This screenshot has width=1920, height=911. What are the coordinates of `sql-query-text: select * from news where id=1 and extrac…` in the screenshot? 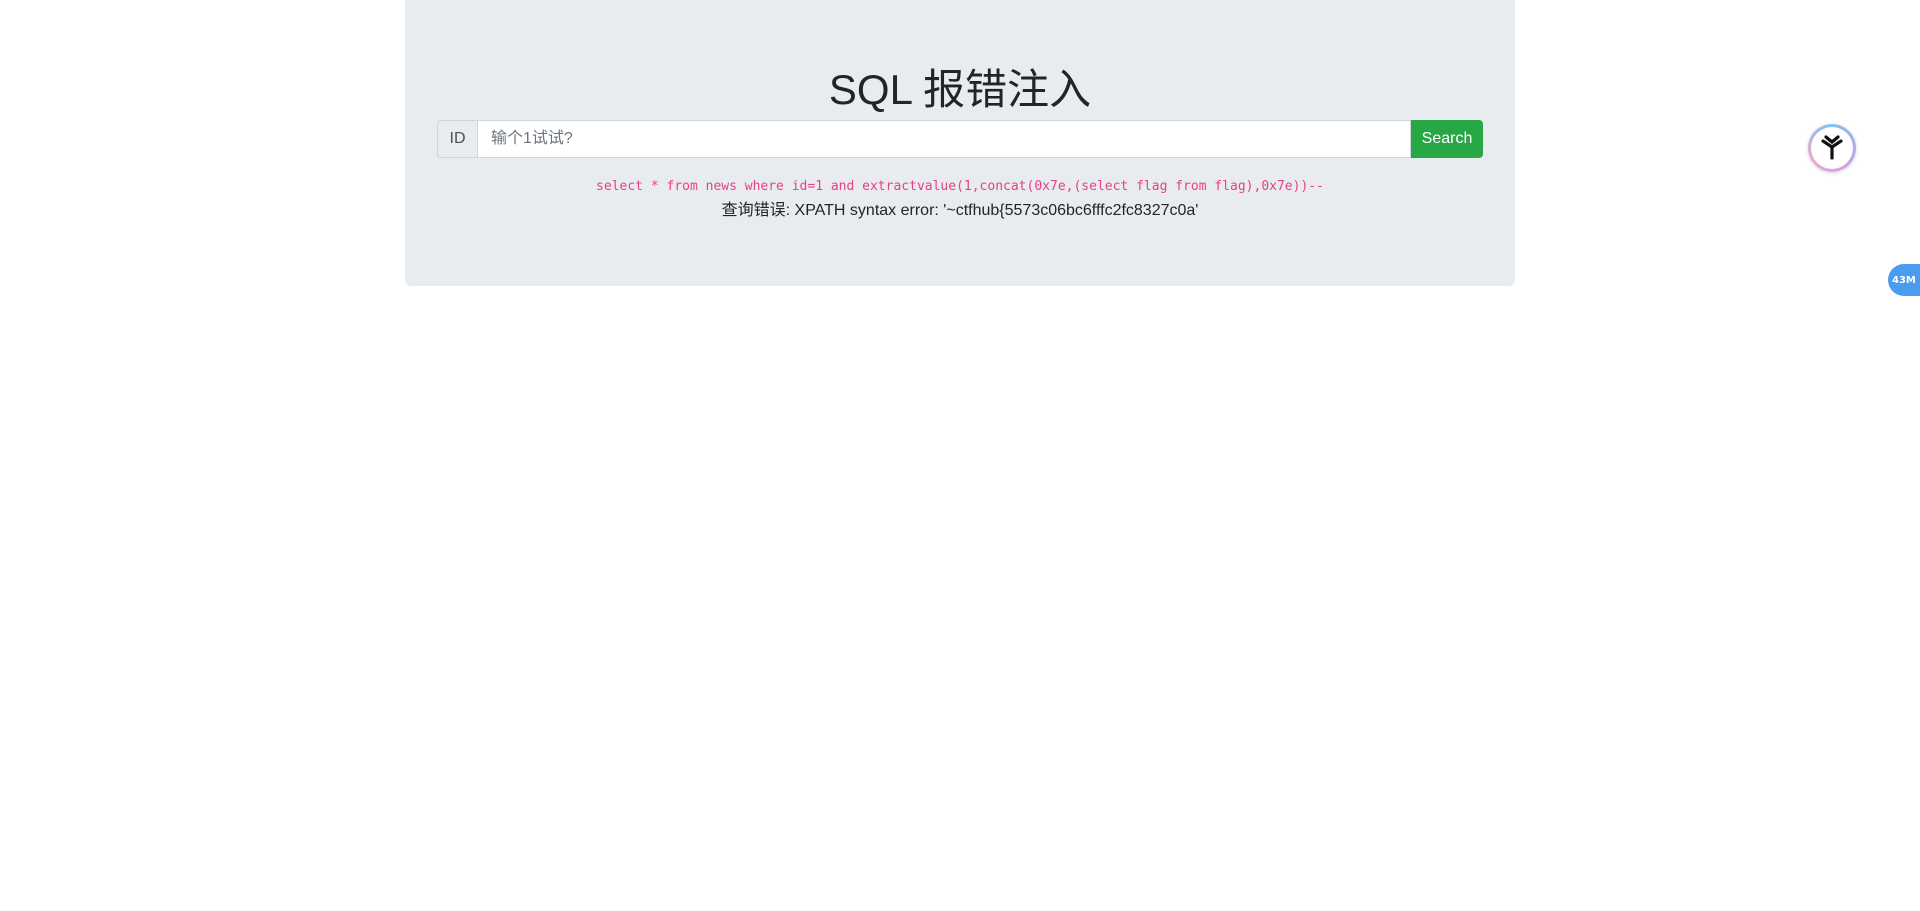 It's located at (960, 186).